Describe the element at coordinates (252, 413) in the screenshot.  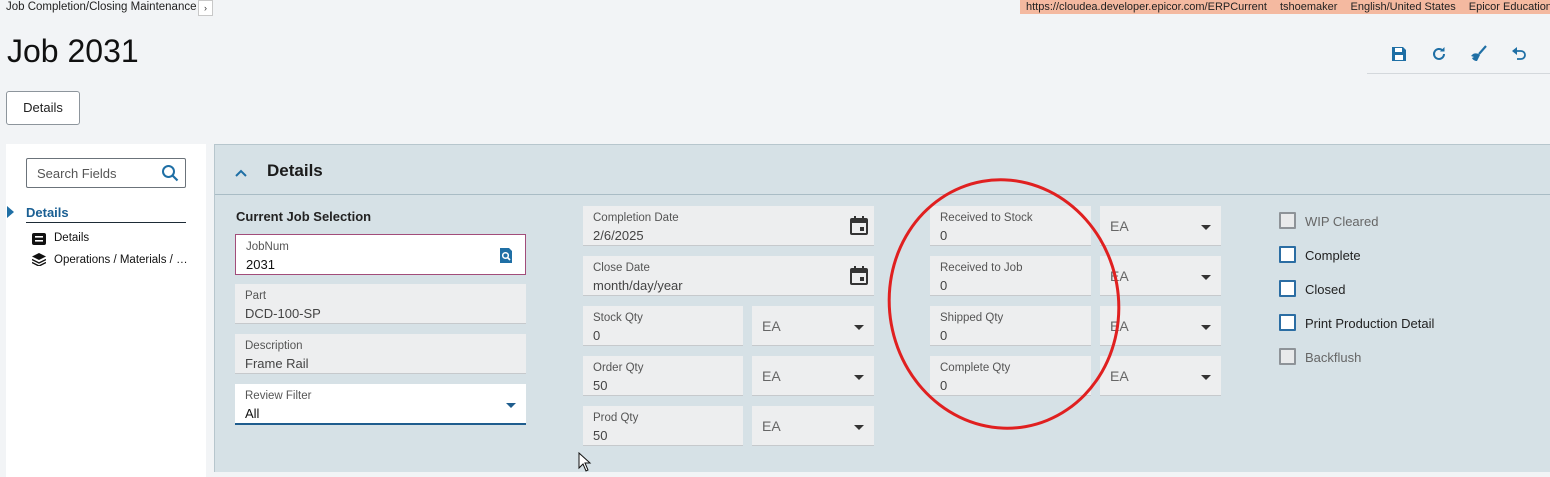
I see `review-filter-value: All` at that location.